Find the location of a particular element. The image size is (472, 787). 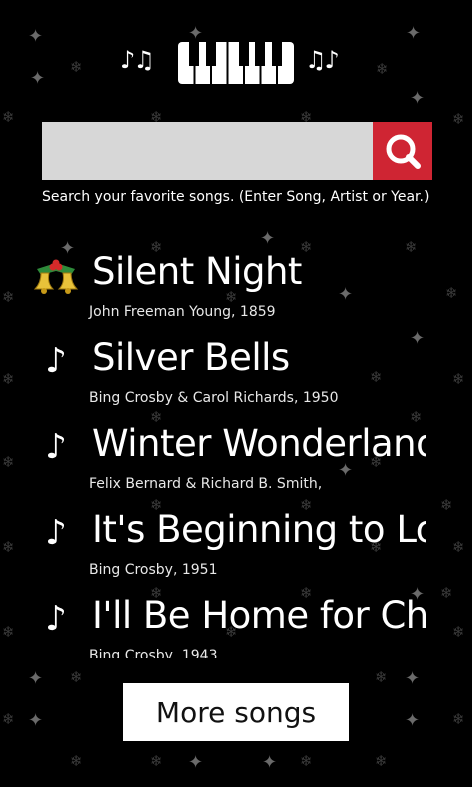

piano-keys-icon is located at coordinates (236, 63).